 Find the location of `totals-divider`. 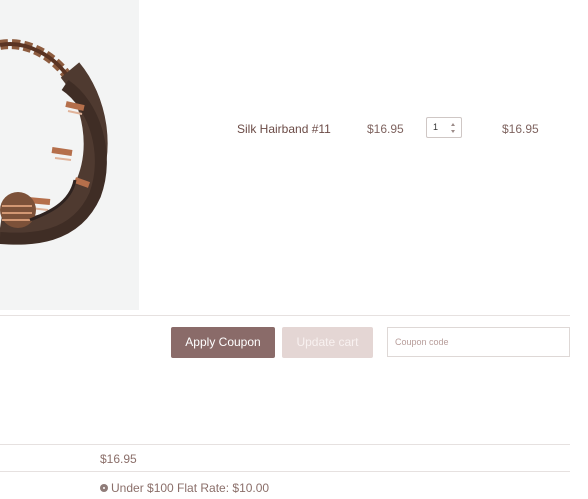

totals-divider is located at coordinates (285, 444).